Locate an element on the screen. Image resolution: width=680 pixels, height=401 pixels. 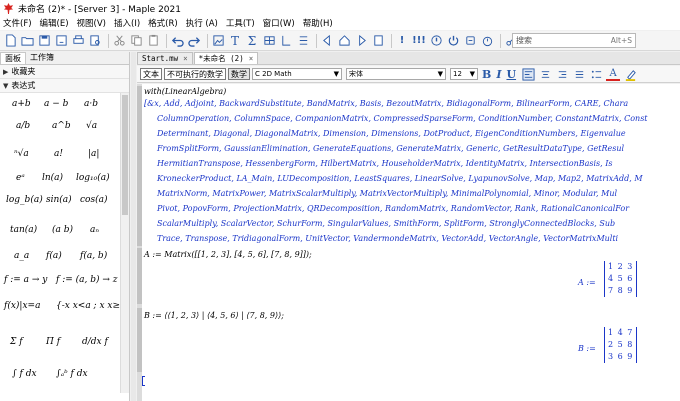
home-icon is located at coordinates (344, 41).